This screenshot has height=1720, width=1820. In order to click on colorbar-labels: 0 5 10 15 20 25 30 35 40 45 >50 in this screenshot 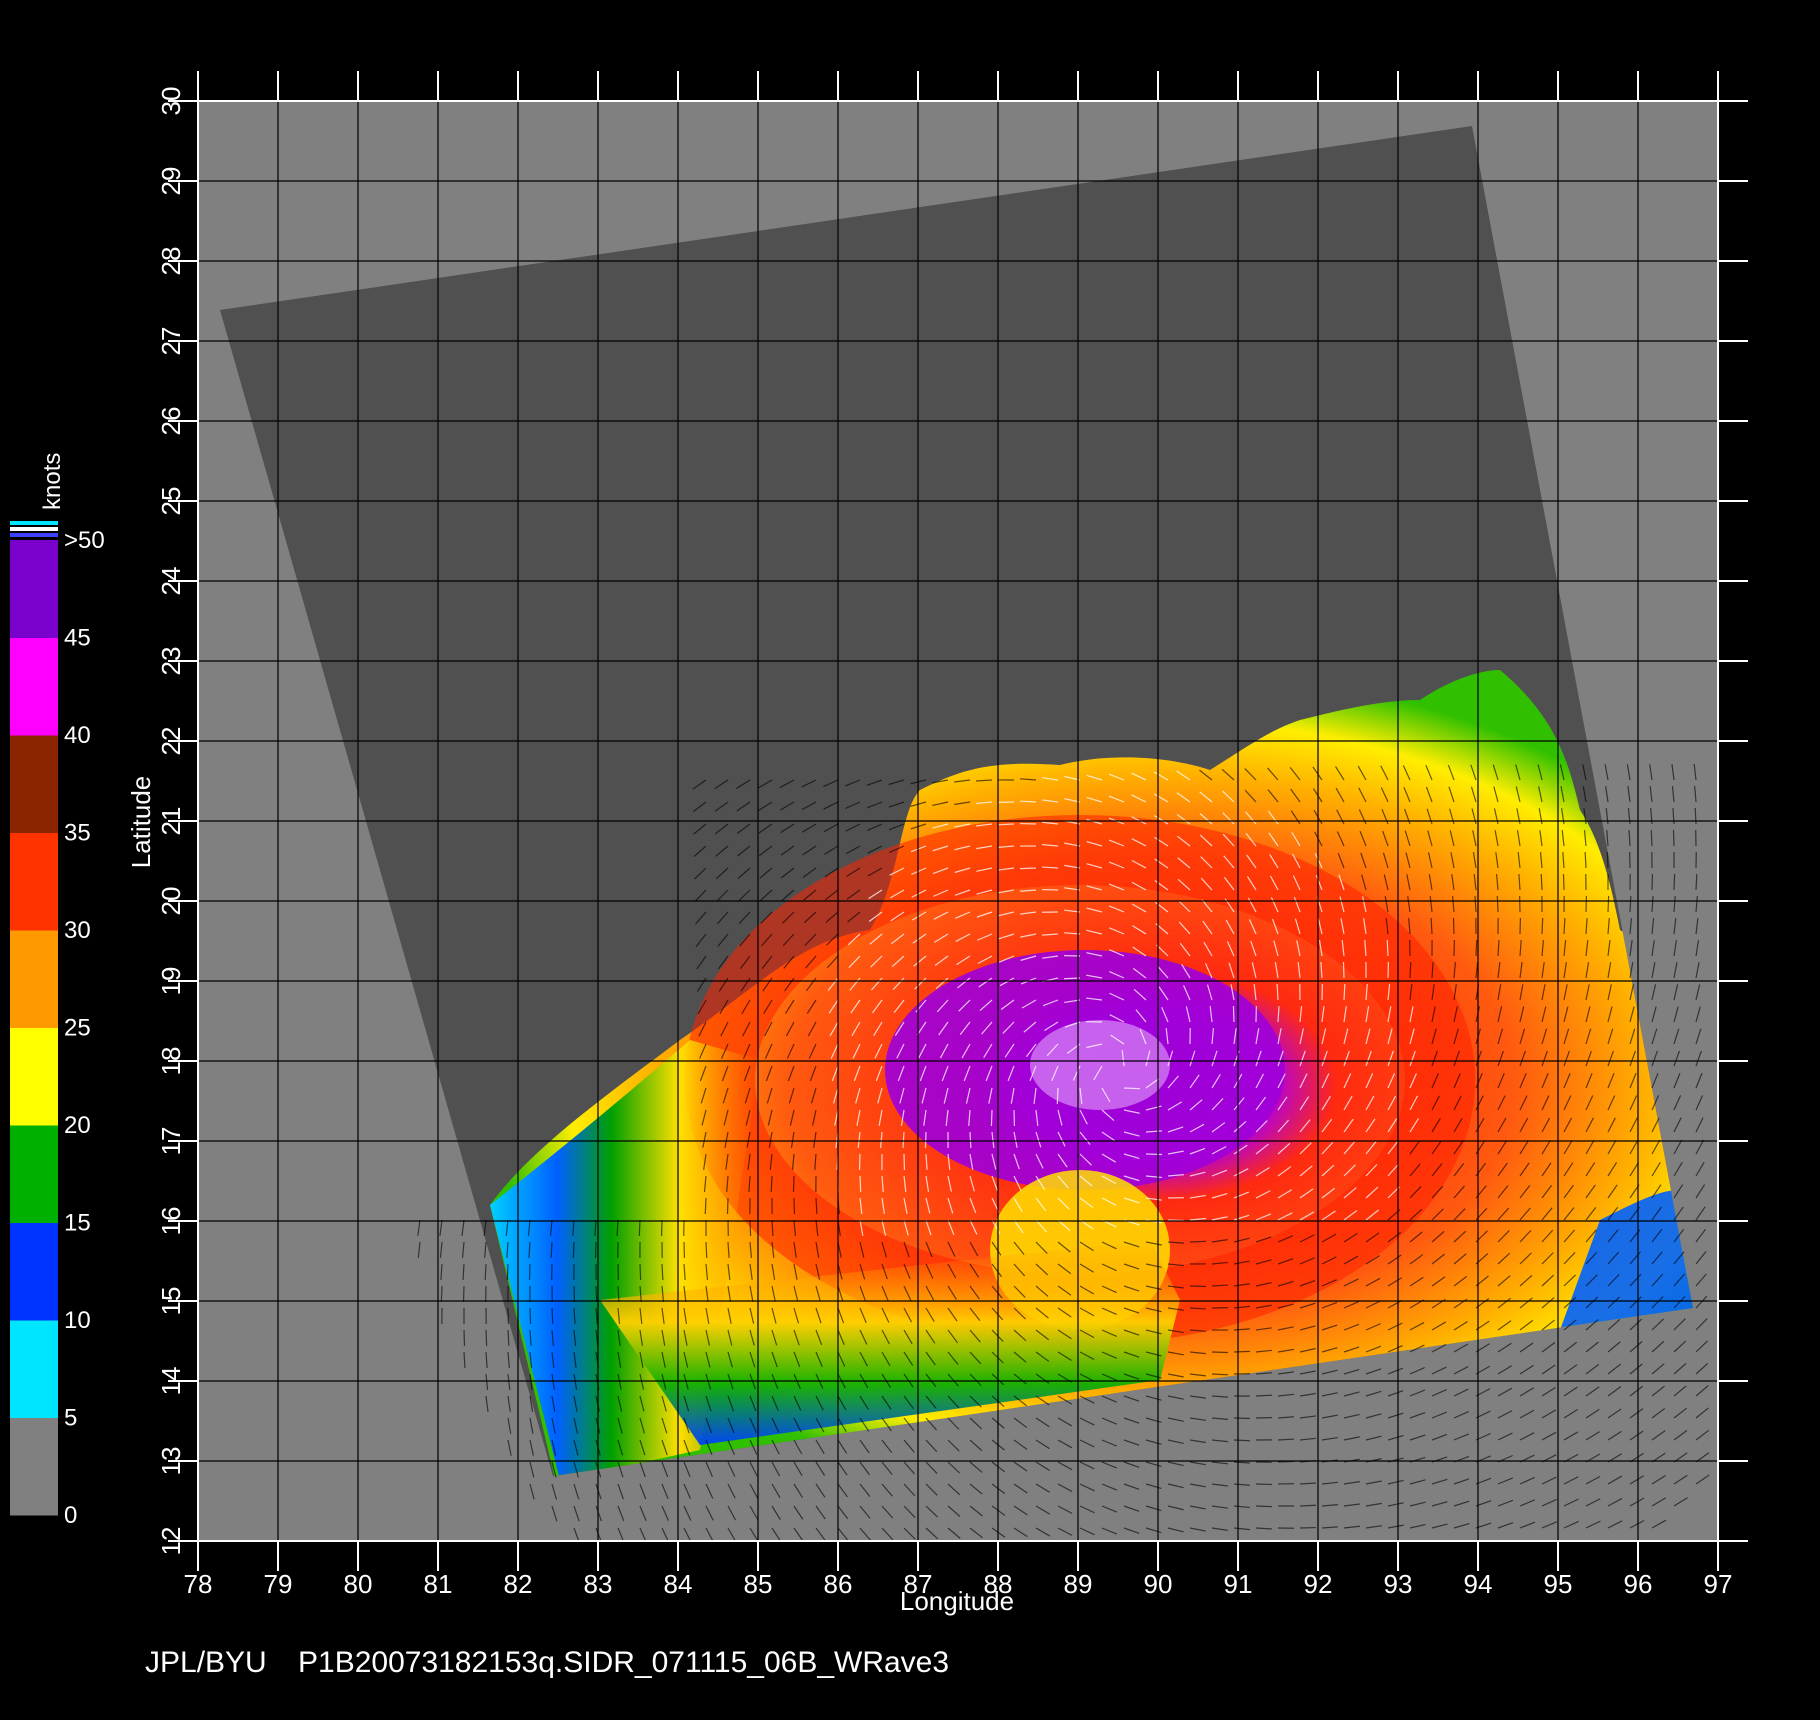, I will do `click(84, 1028)`.